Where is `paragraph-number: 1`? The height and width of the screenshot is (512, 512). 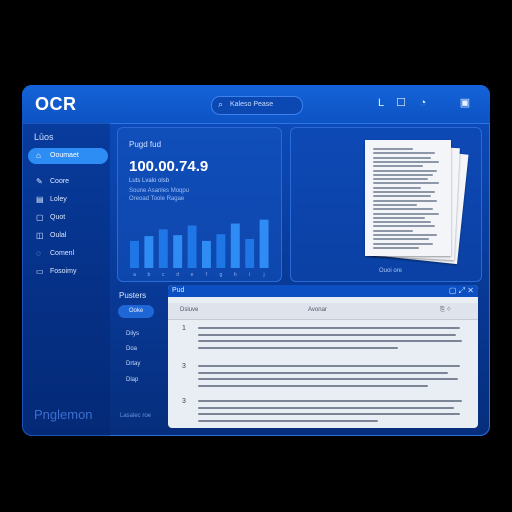
paragraph-number: 1 is located at coordinates (184, 328).